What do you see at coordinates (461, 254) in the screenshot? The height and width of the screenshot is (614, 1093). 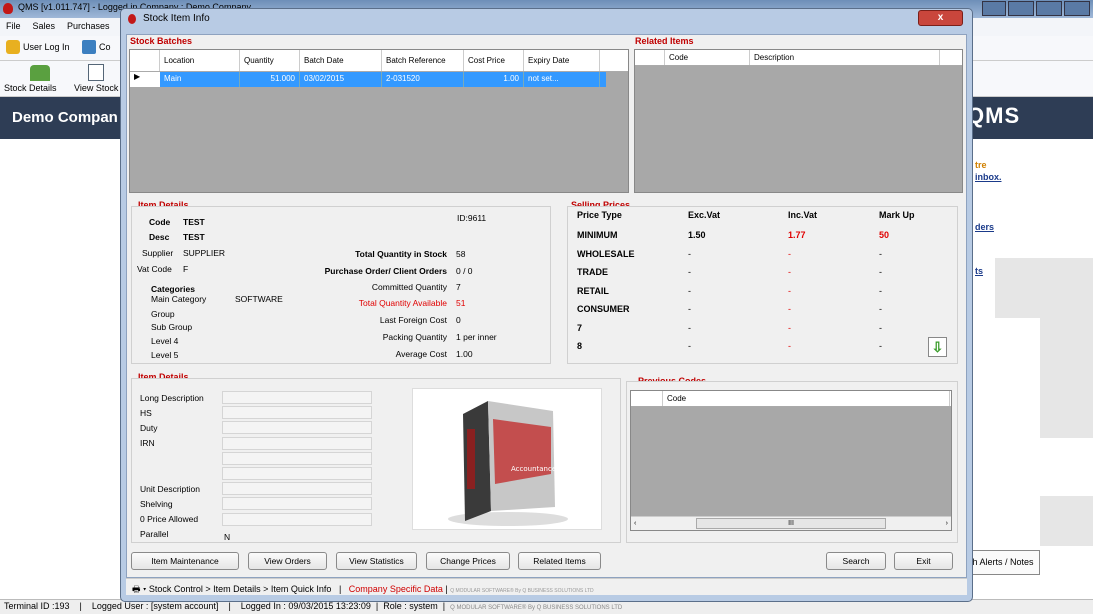 I see `total-stock-value: 58` at bounding box center [461, 254].